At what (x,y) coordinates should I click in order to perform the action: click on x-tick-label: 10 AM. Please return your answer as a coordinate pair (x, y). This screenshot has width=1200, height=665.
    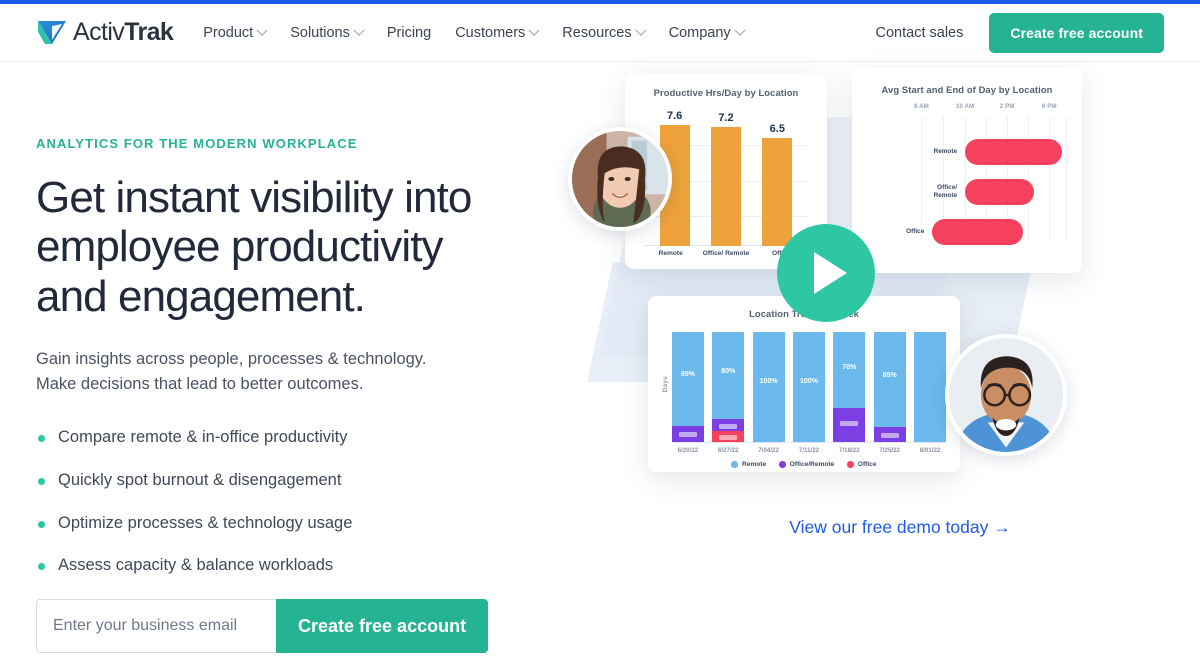
    Looking at the image, I should click on (965, 106).